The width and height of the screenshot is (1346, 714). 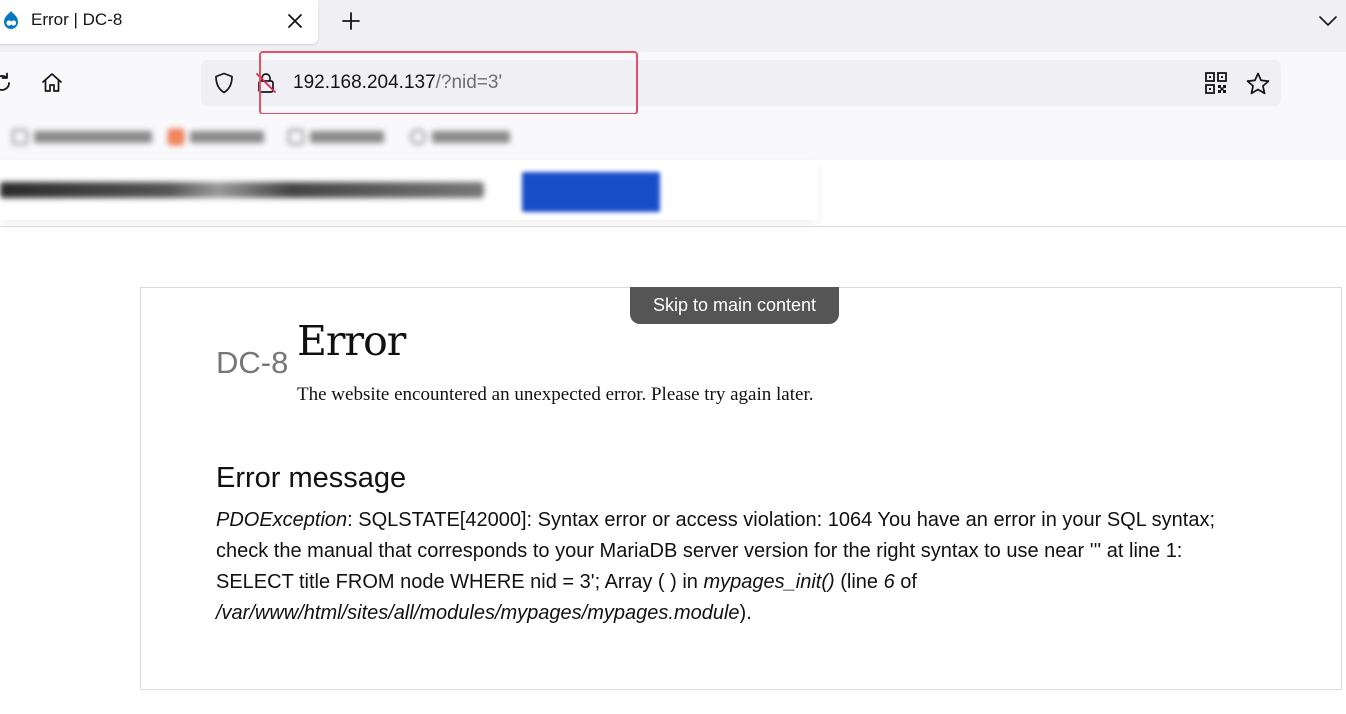 I want to click on notification-button, so click(x=591, y=192).